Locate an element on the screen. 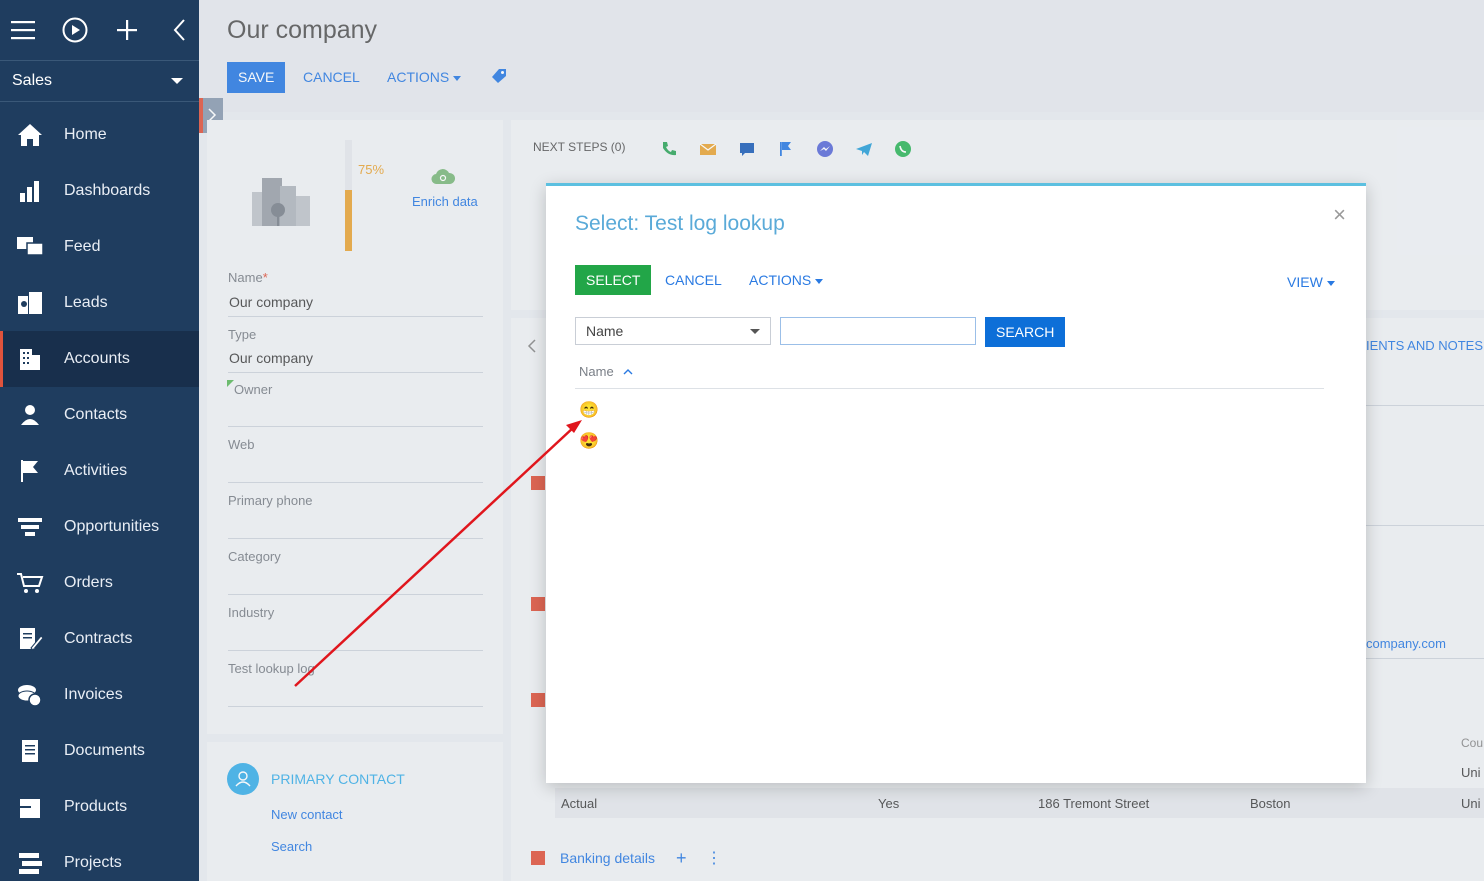 This screenshot has width=1484, height=881. annotation-arrow is located at coordinates (438, 553).